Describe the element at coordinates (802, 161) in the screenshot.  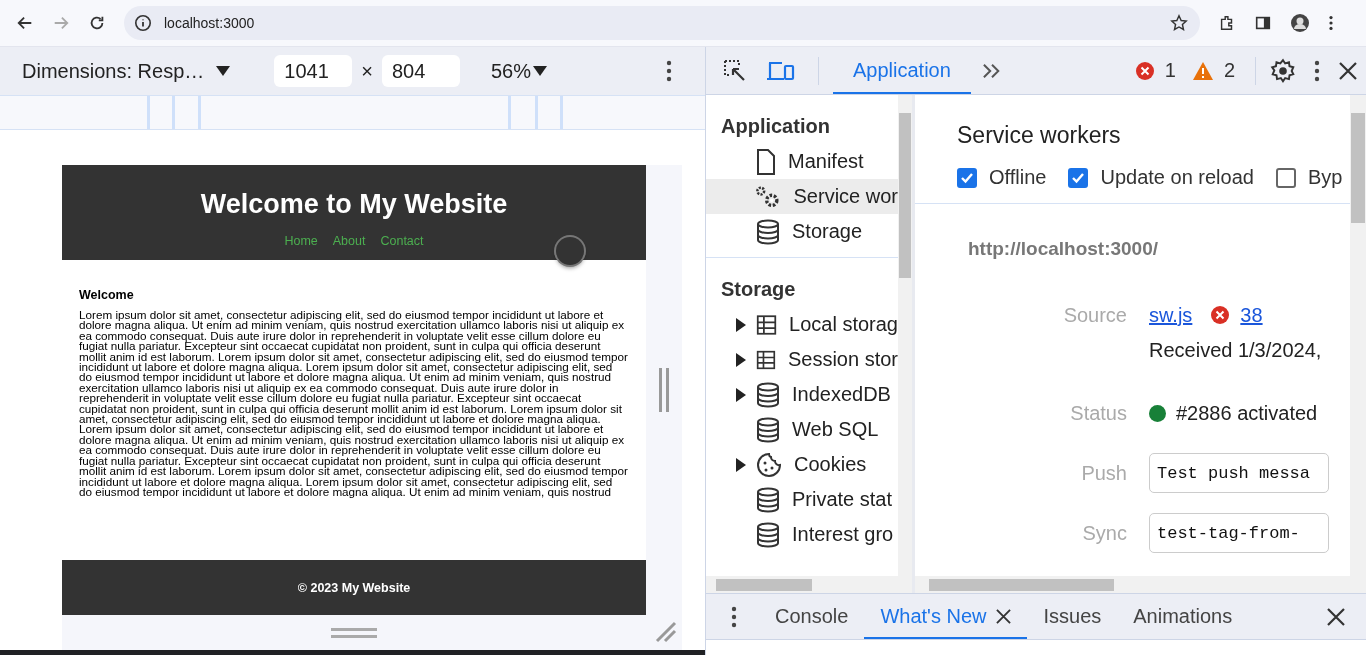
I see `sidebar-item: Manifest` at that location.